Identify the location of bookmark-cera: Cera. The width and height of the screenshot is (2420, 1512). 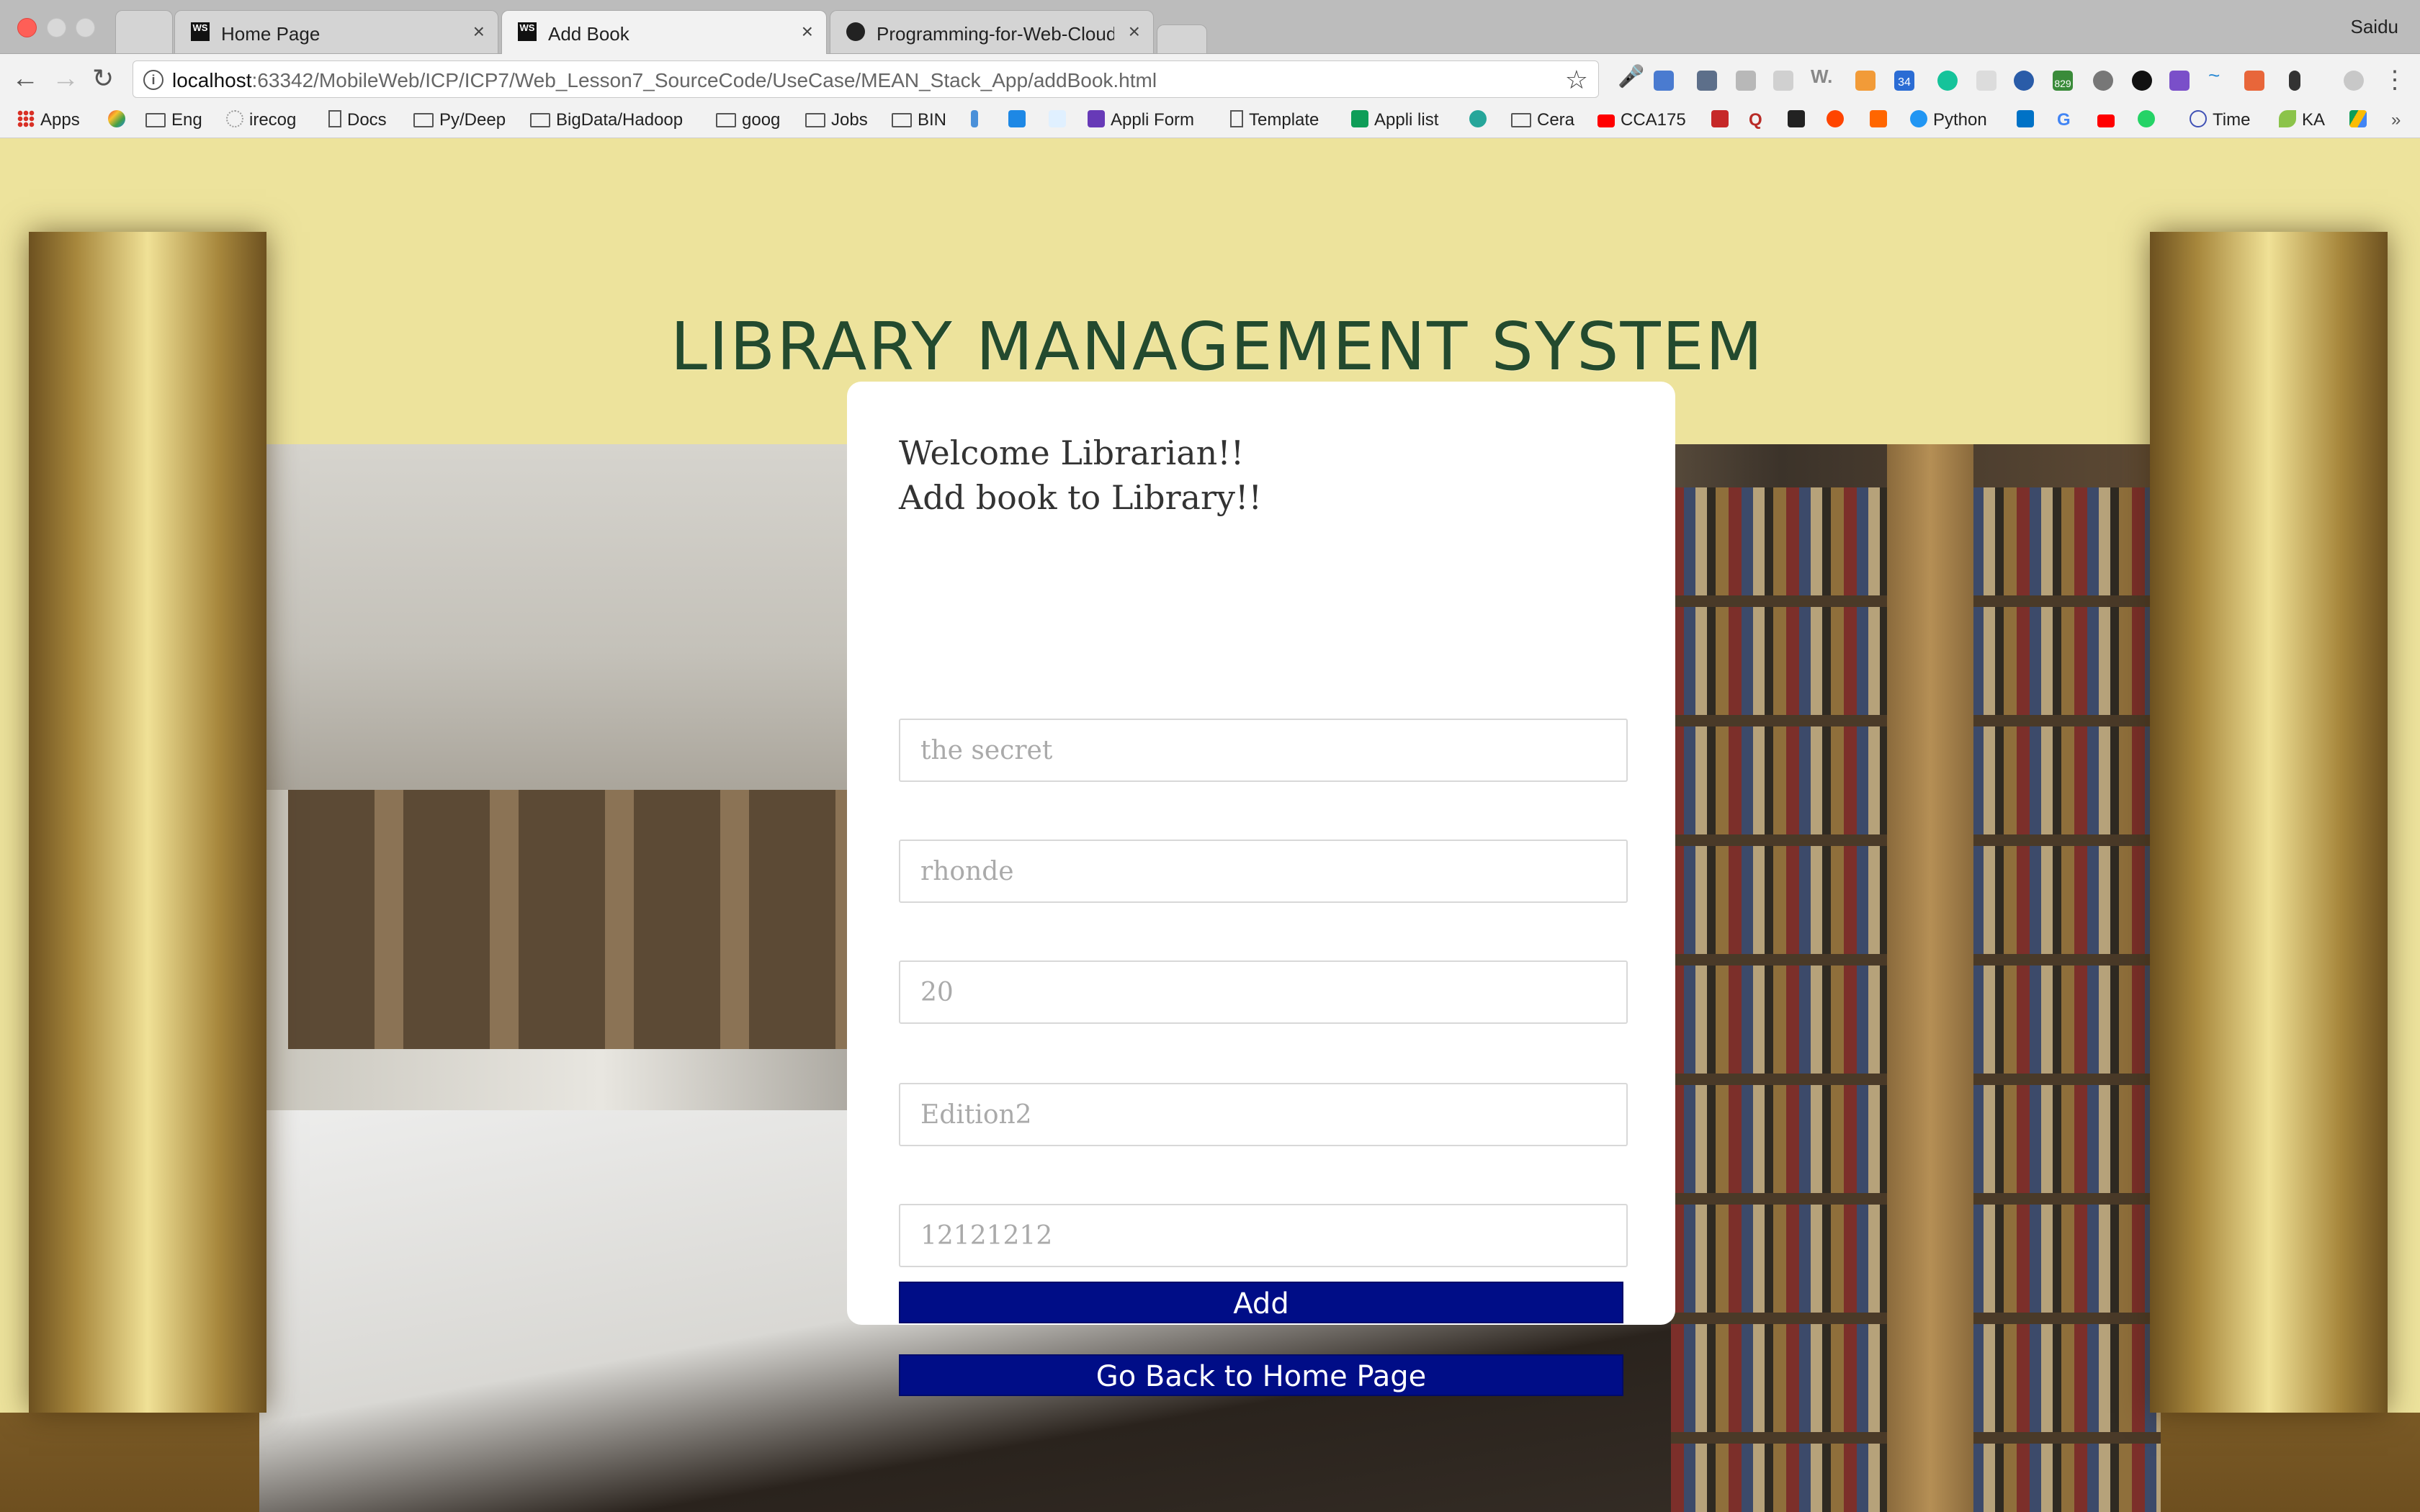
(1543, 120).